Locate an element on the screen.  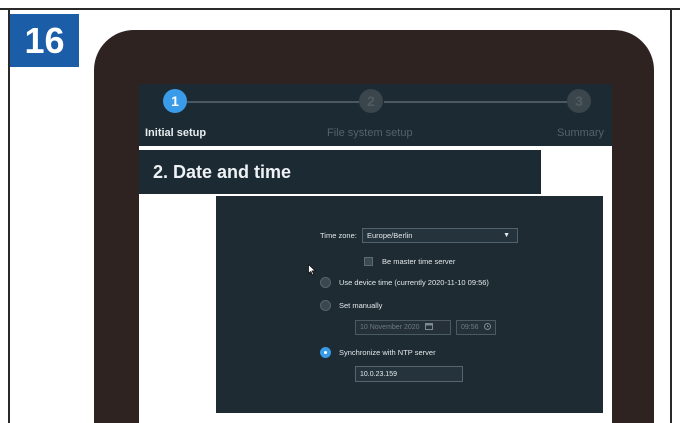
set-manually-radio is located at coordinates (325, 305).